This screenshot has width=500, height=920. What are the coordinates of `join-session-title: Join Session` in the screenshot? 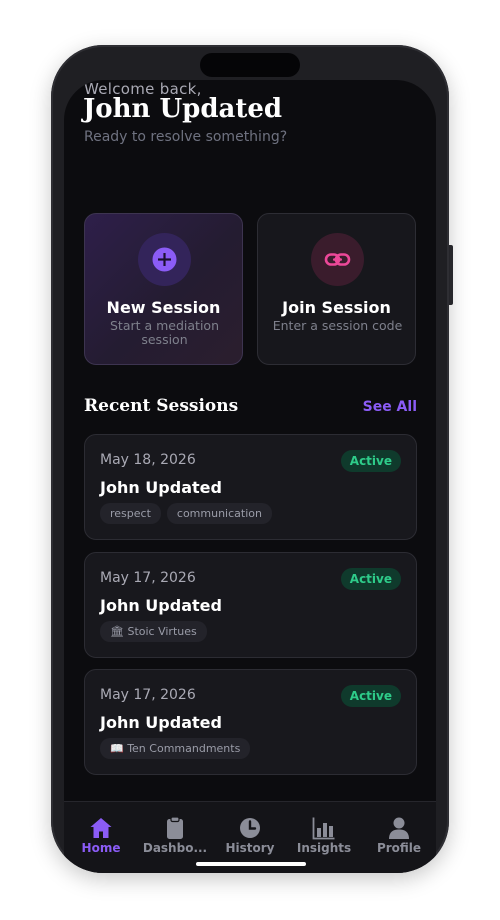 It's located at (336, 307).